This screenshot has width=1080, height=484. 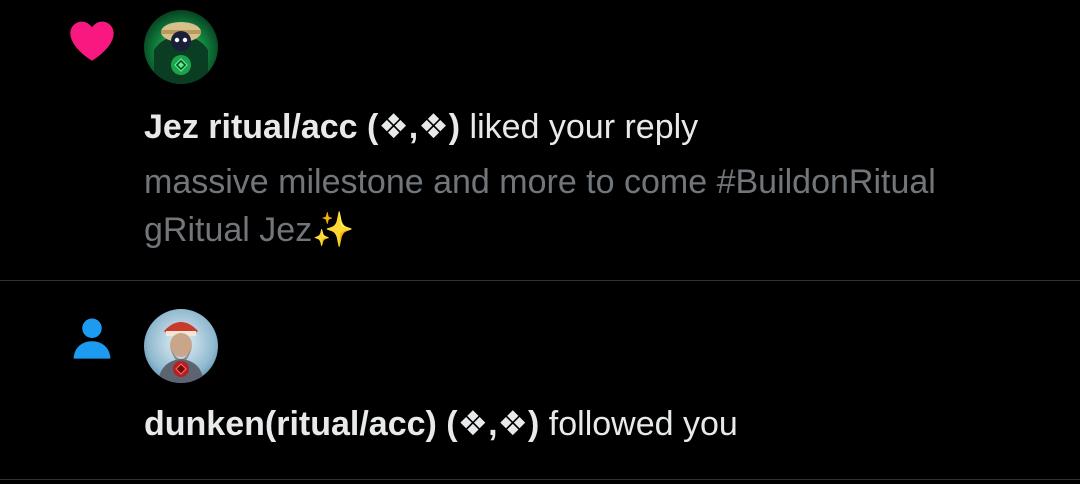 I want to click on sparkles-emoji: ✨, so click(x=333, y=230).